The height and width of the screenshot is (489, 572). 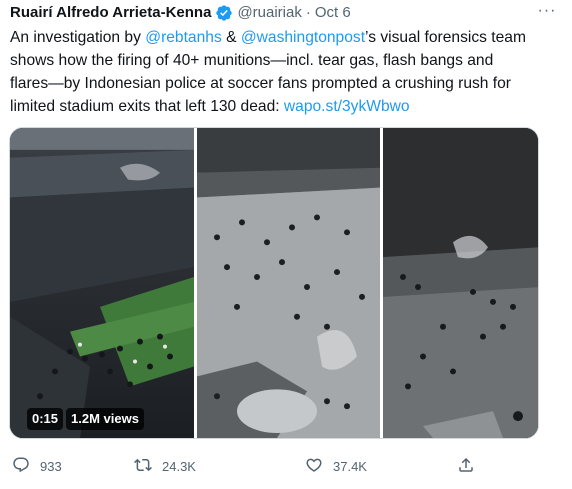 I want to click on article-link: wapo.st/3ykWbwo, so click(x=347, y=106).